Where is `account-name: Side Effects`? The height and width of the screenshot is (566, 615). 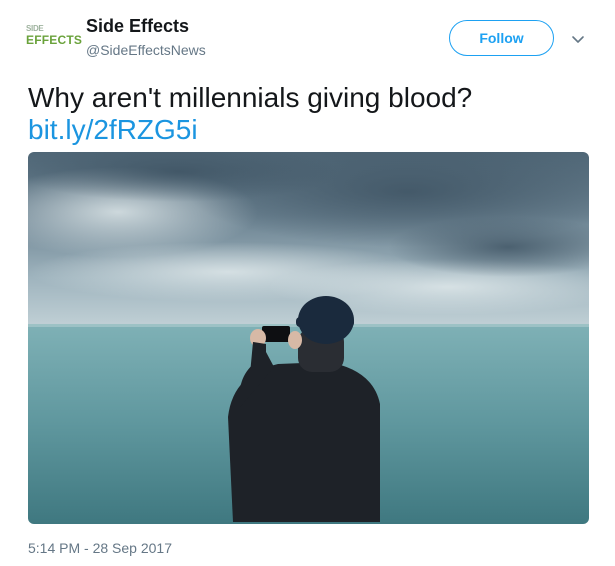 account-name: Side Effects is located at coordinates (137, 26).